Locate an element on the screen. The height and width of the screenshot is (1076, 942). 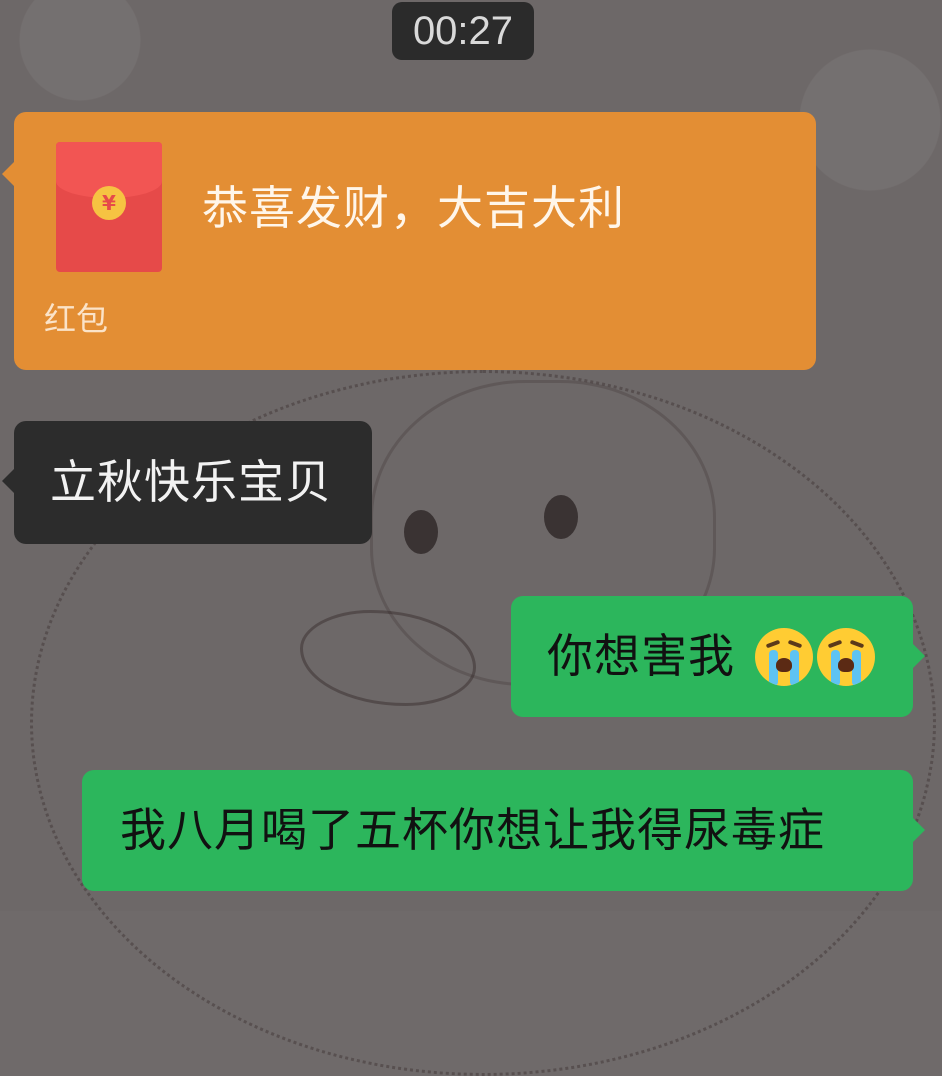
red-packet-icon: ¥ is located at coordinates (109, 207).